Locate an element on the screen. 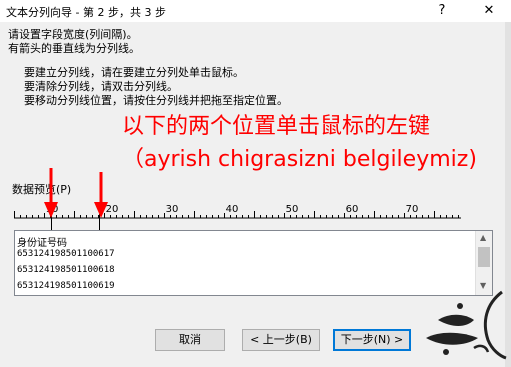  help-button: ? is located at coordinates (442, 11).